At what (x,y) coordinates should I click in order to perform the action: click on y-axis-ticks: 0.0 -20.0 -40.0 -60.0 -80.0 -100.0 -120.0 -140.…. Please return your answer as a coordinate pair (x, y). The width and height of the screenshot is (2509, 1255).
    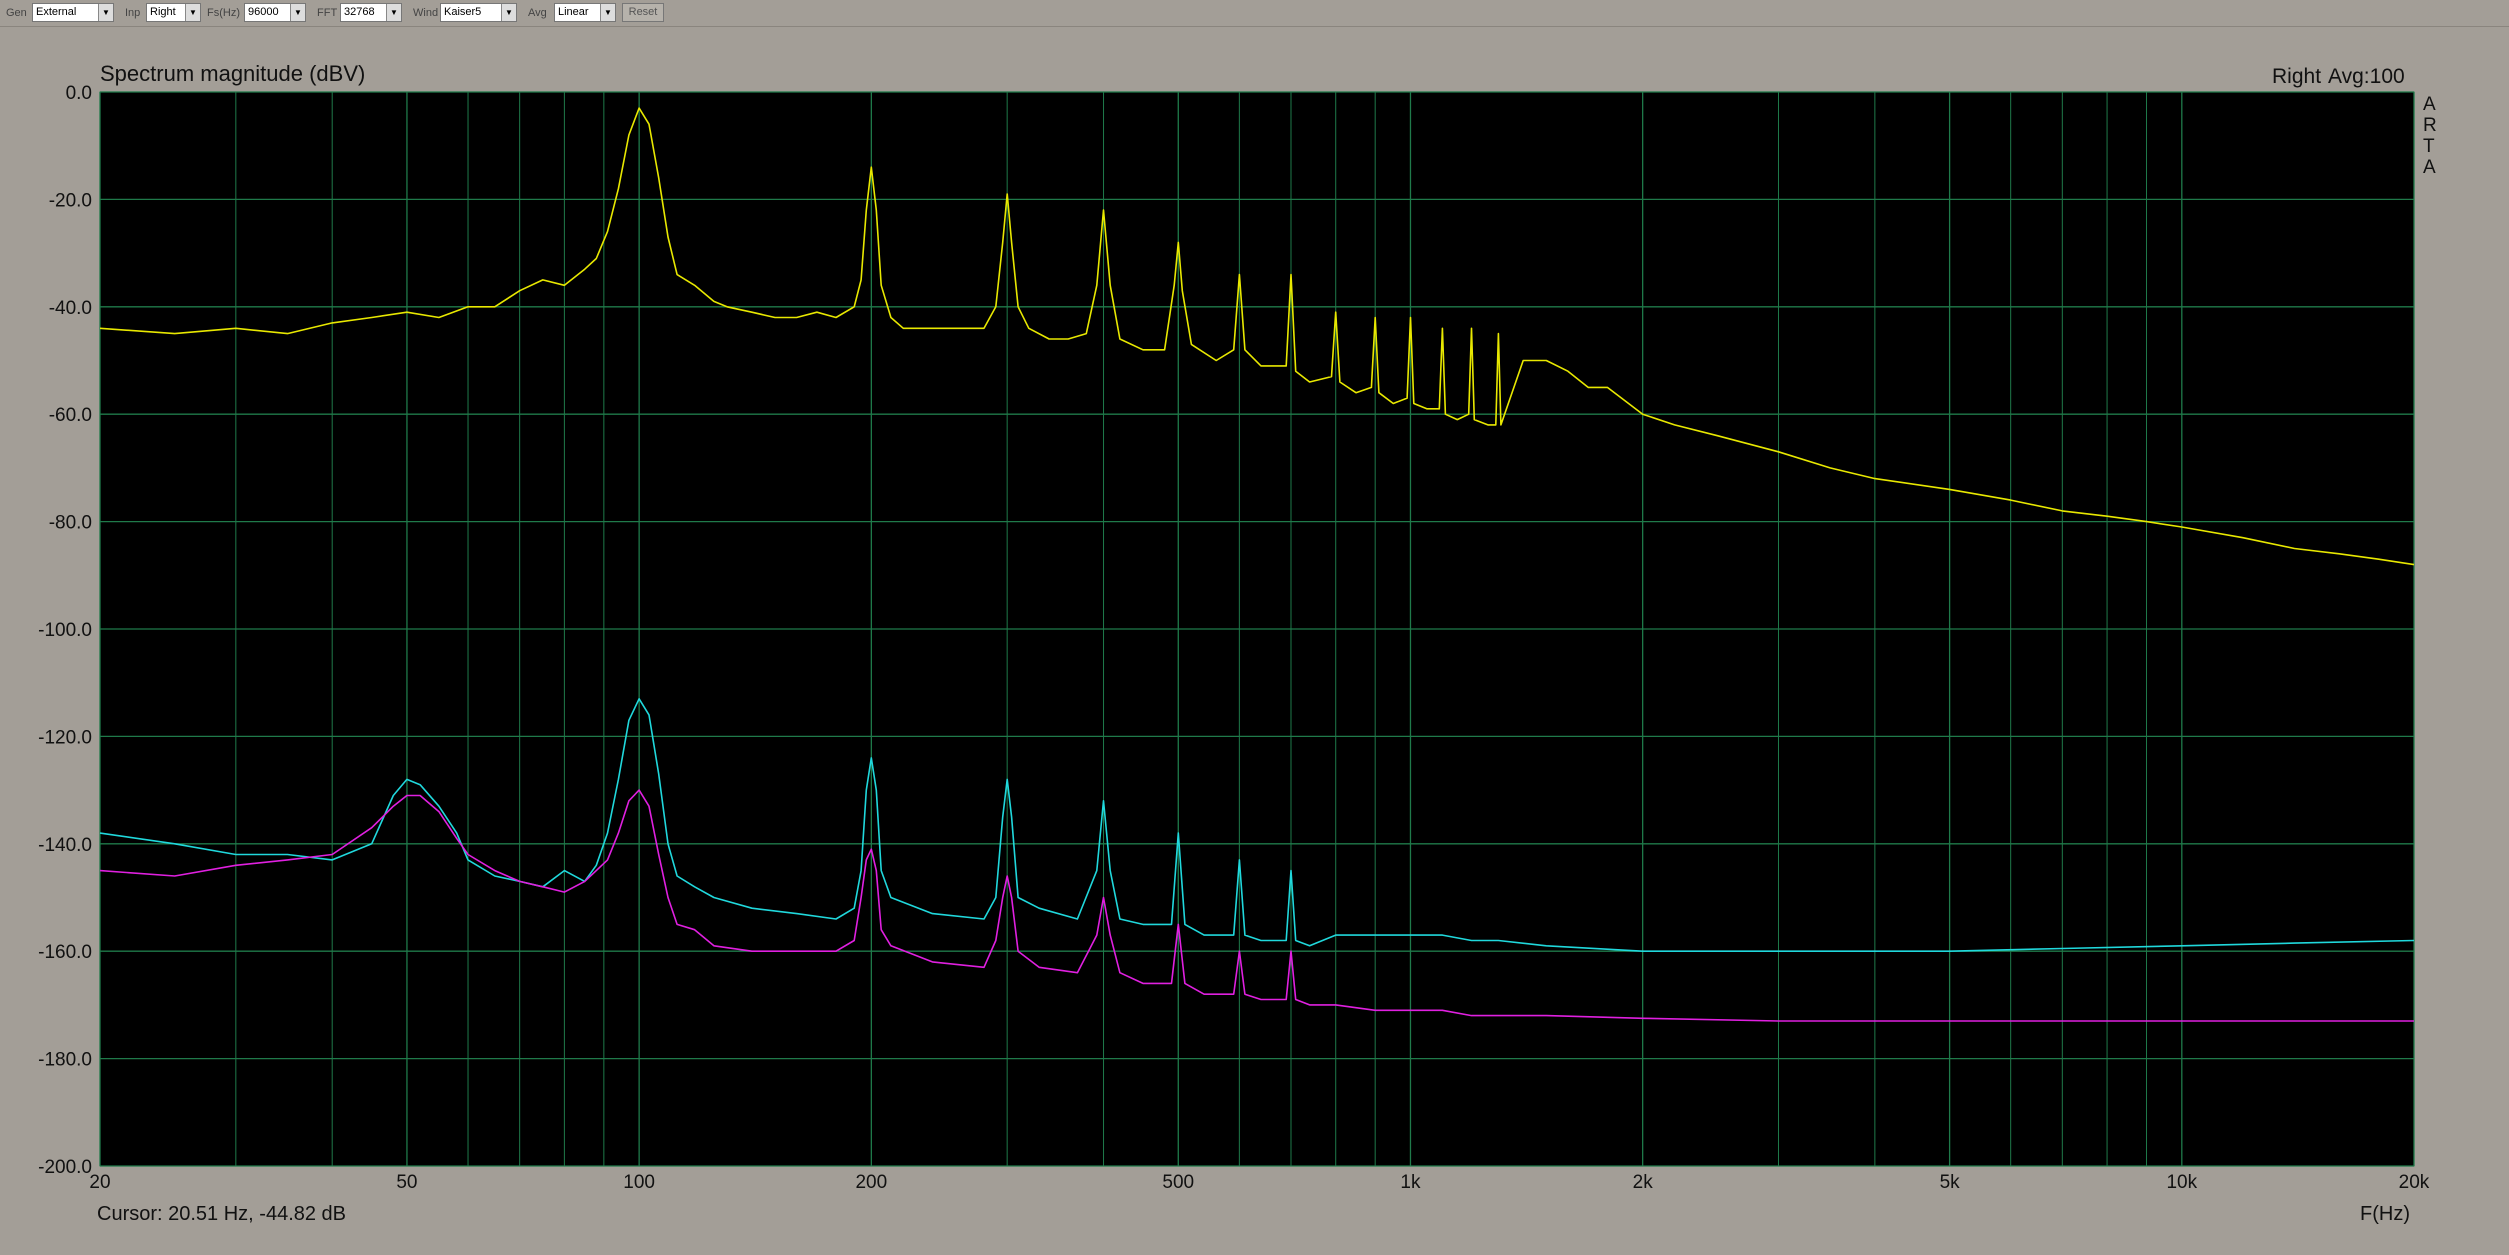
    Looking at the image, I should click on (65, 630).